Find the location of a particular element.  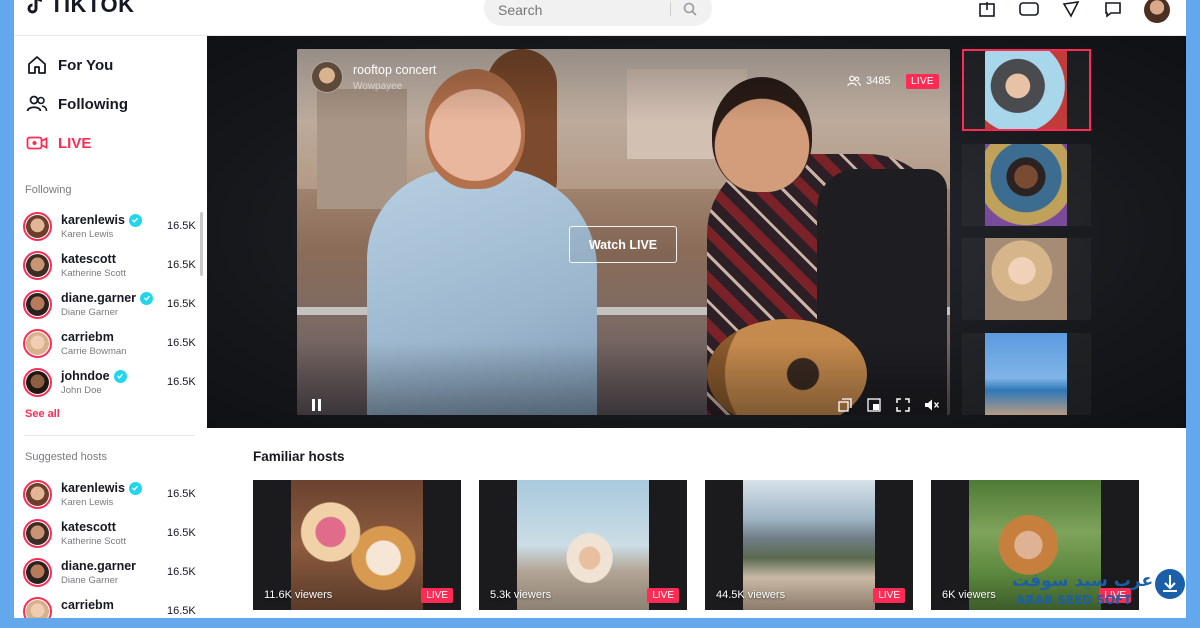

player-controls is located at coordinates (888, 405).